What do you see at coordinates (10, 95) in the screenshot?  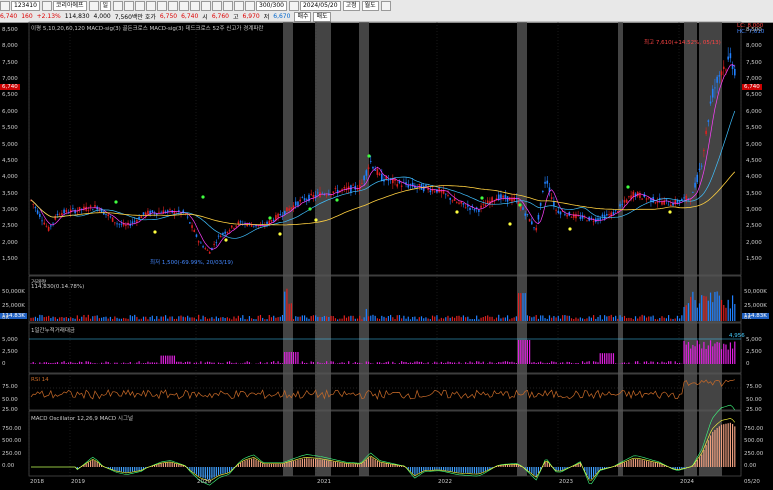 I see `price-axis-tick-left: 6,500` at bounding box center [10, 95].